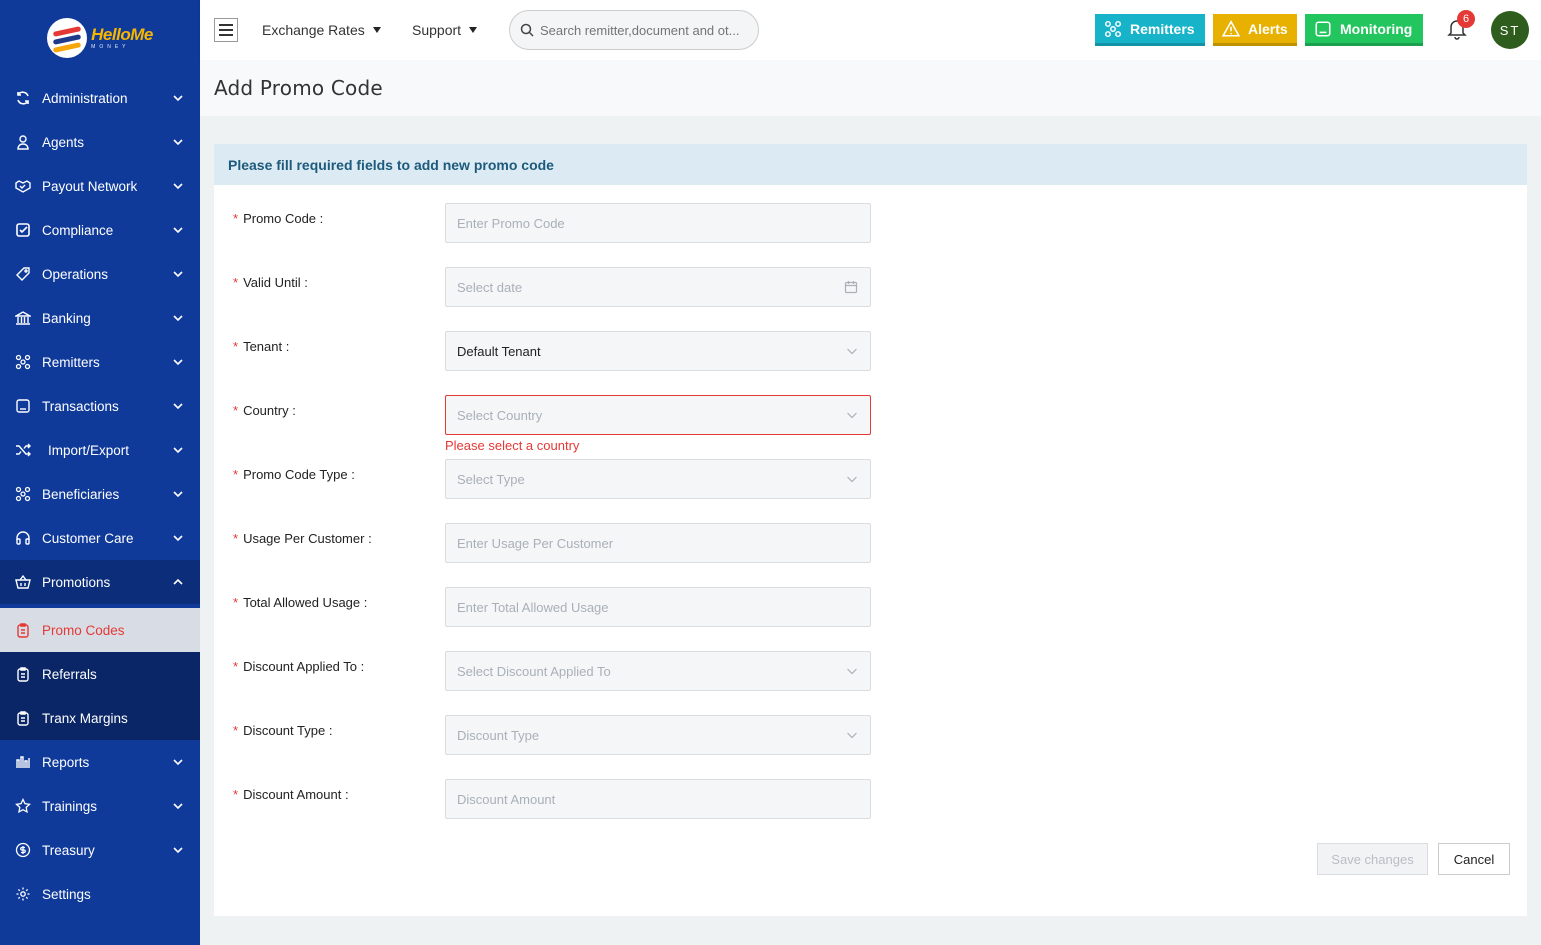  I want to click on sidebar-item-tranx-margins: Tranx Margins, so click(100, 718).